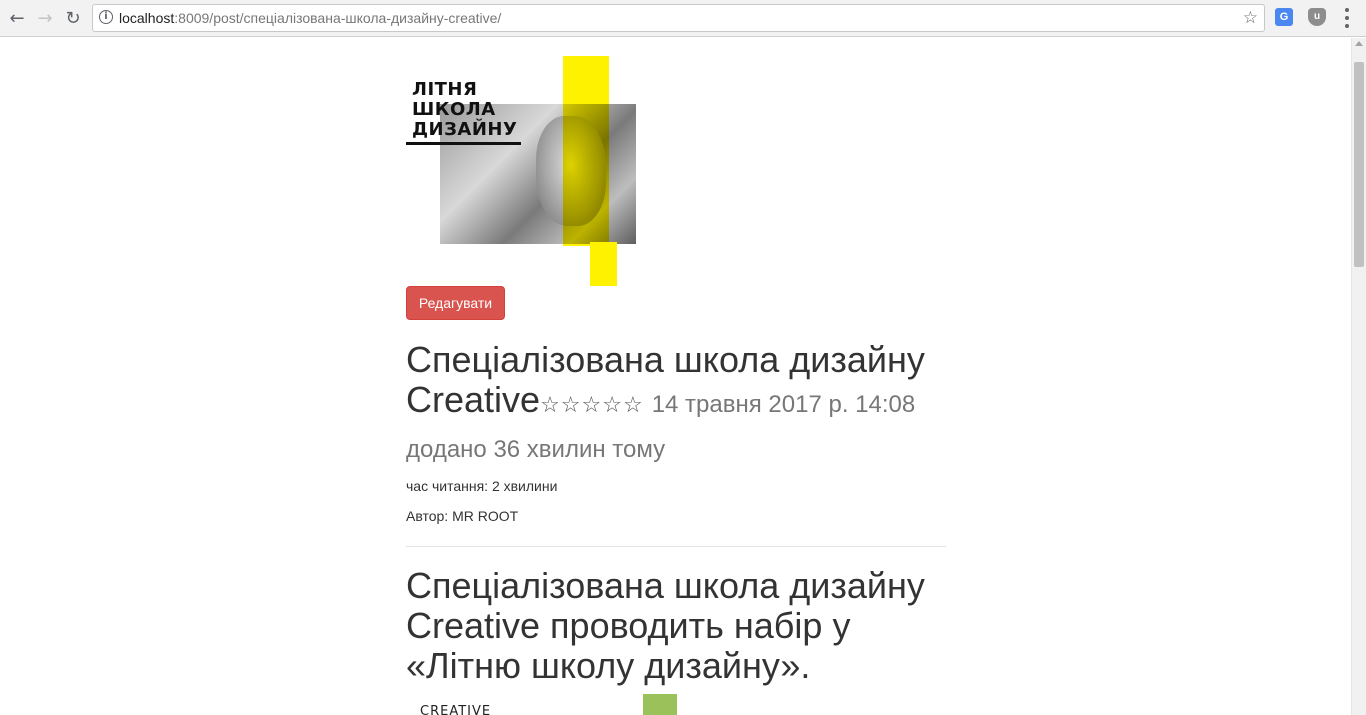 The width and height of the screenshot is (1366, 715). I want to click on info-icon: i, so click(106, 17).